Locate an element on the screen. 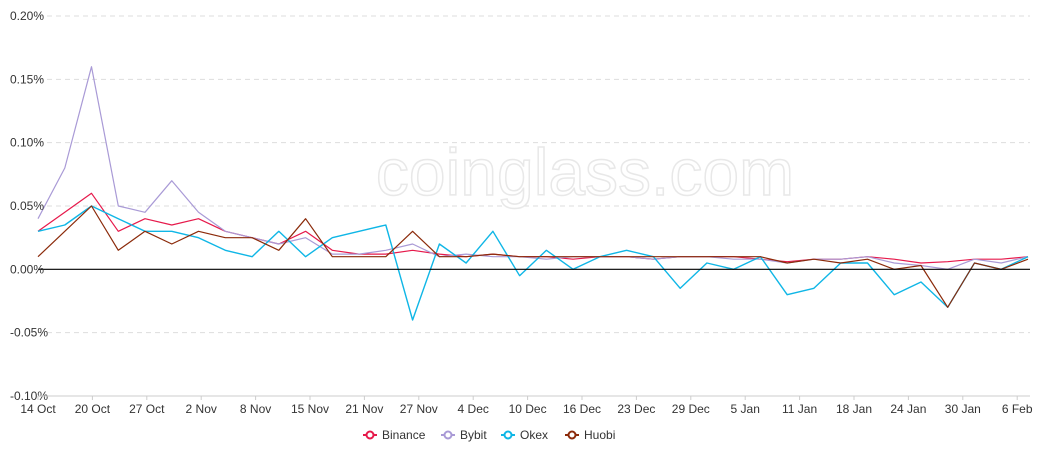 The image size is (1038, 452). legend-item-bybit: Bybit is located at coordinates (464, 435).